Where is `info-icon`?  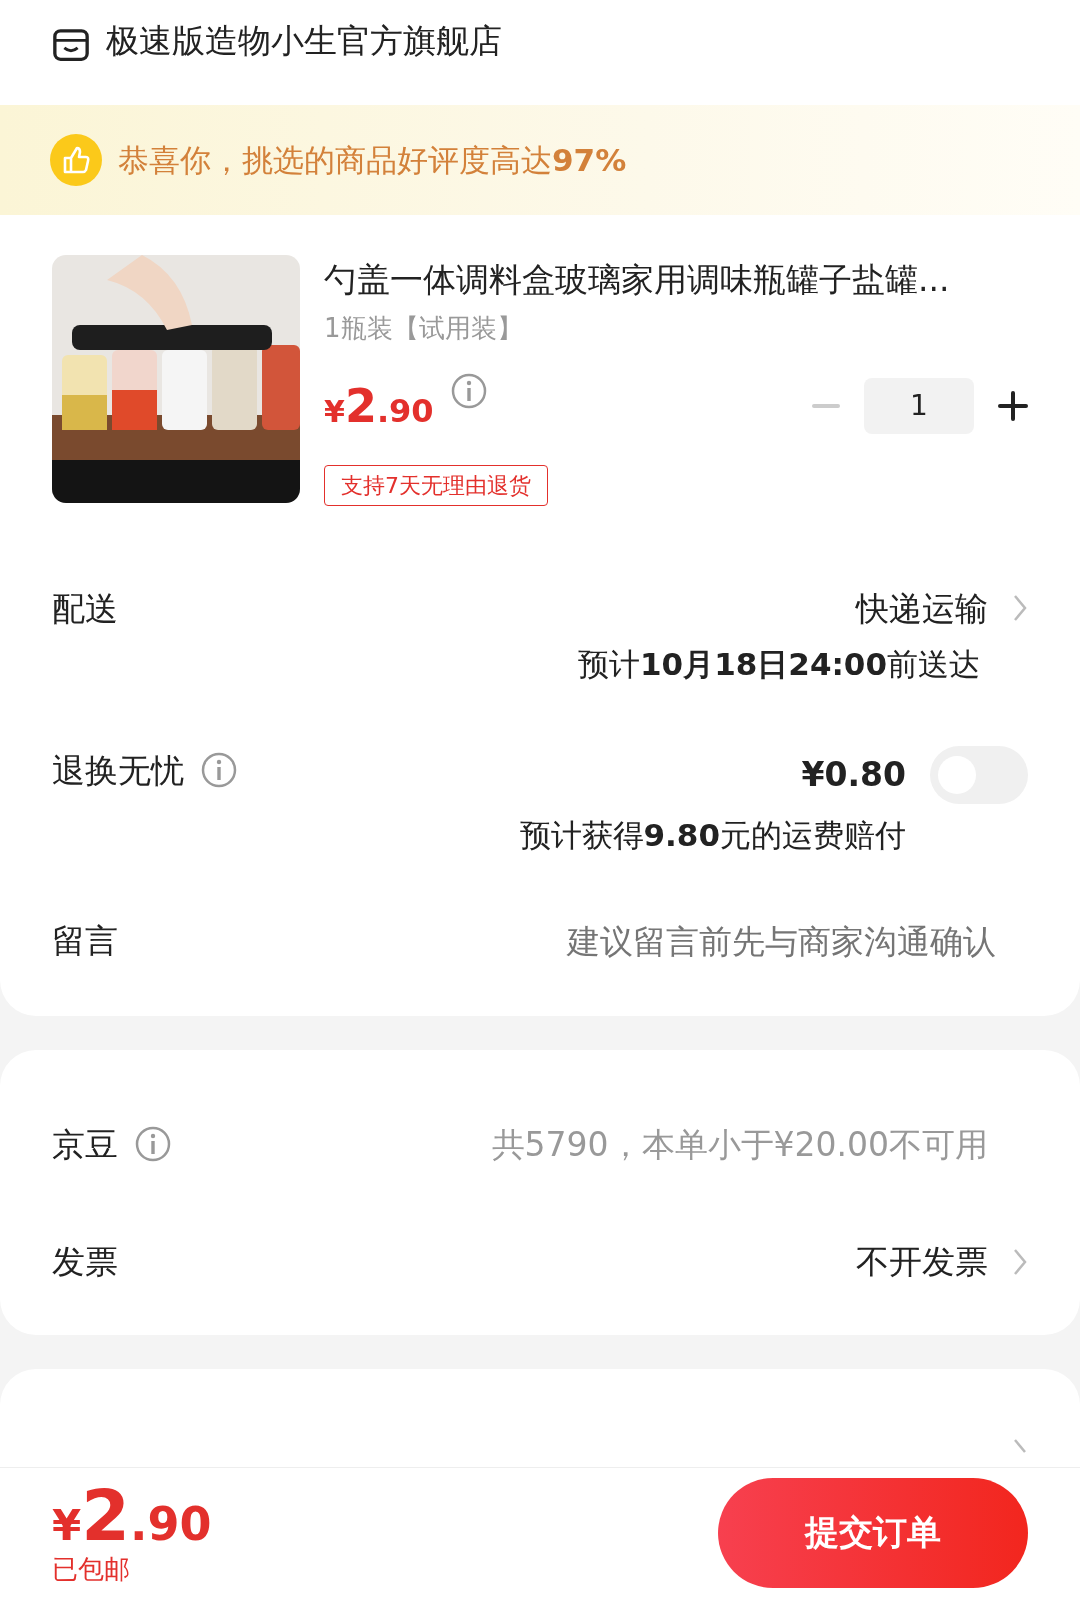 info-icon is located at coordinates (468, 390).